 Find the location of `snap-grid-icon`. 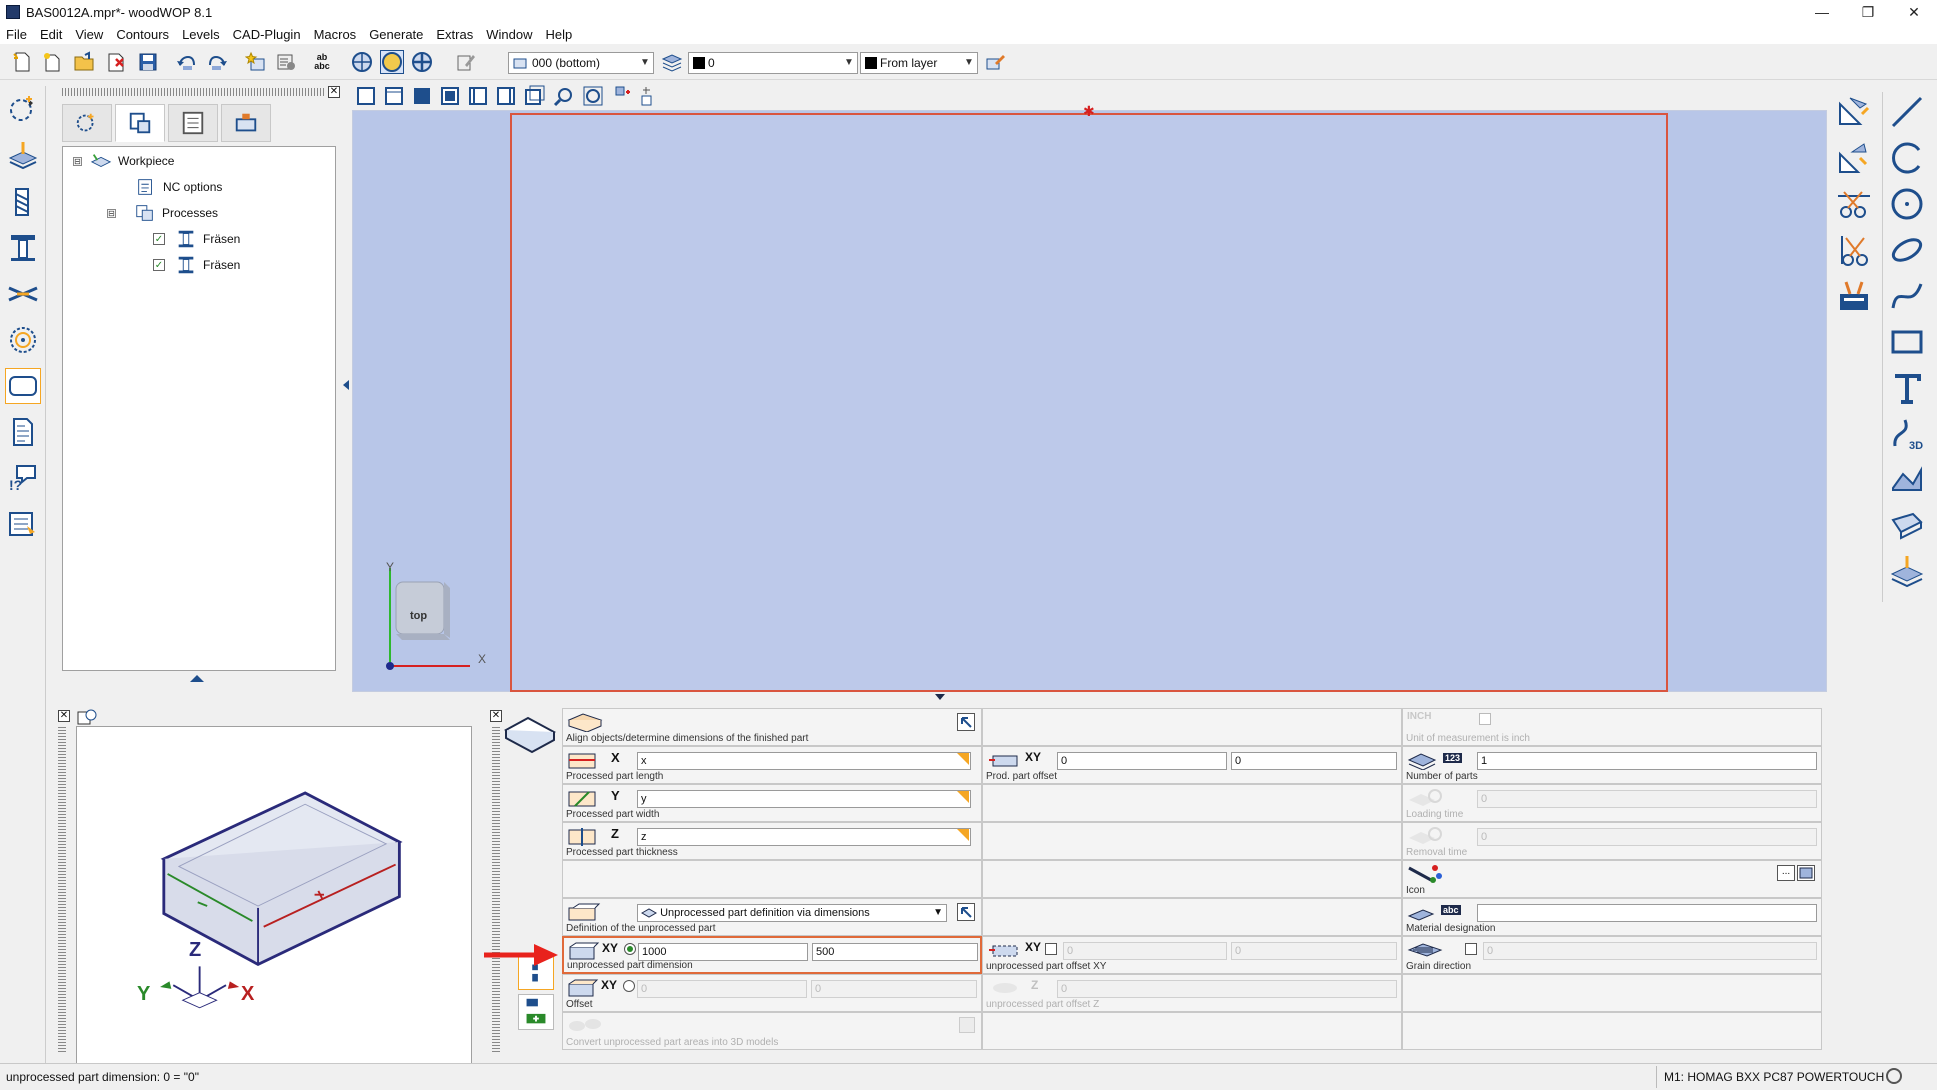

snap-grid-icon is located at coordinates (622, 91).